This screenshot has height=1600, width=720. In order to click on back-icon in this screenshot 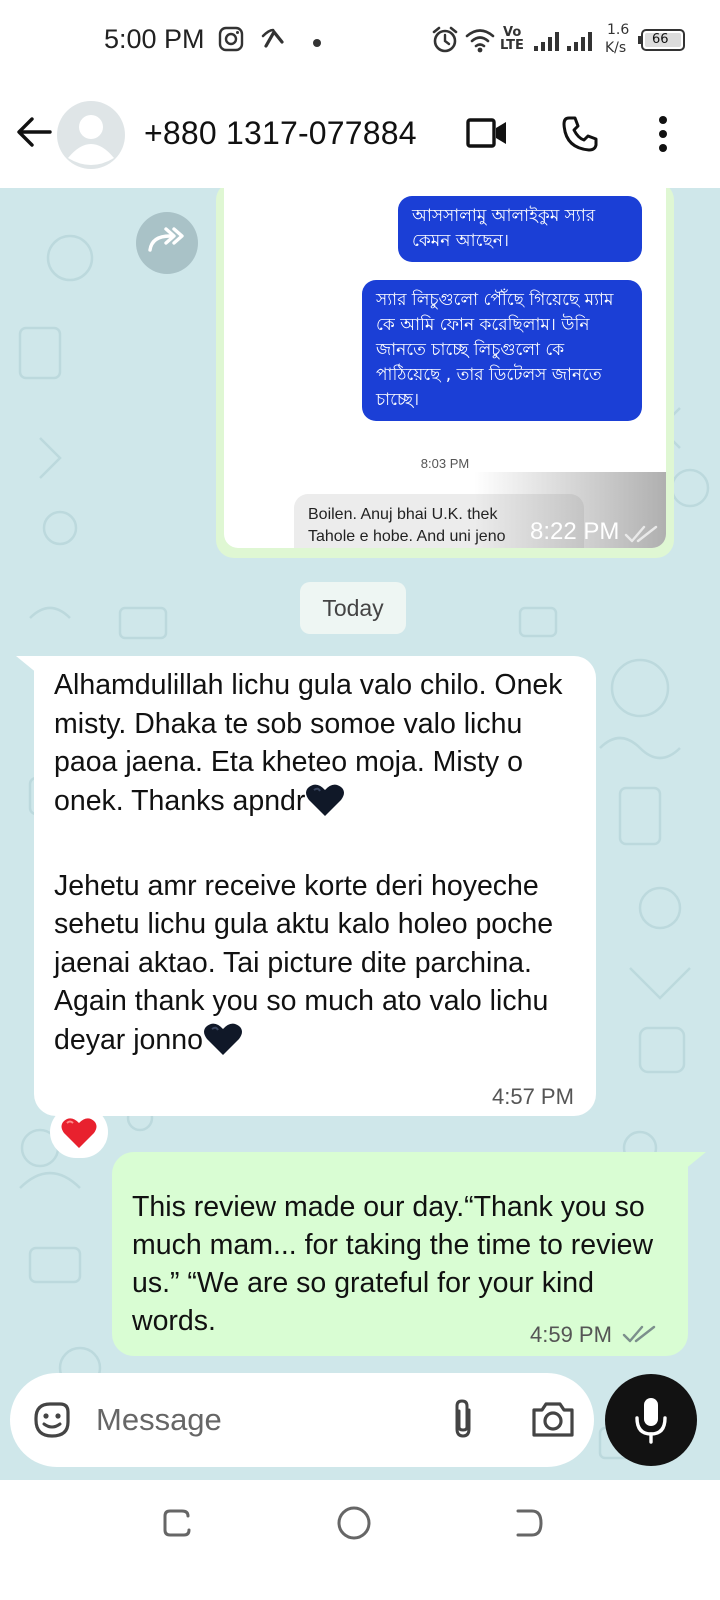, I will do `click(529, 1525)`.